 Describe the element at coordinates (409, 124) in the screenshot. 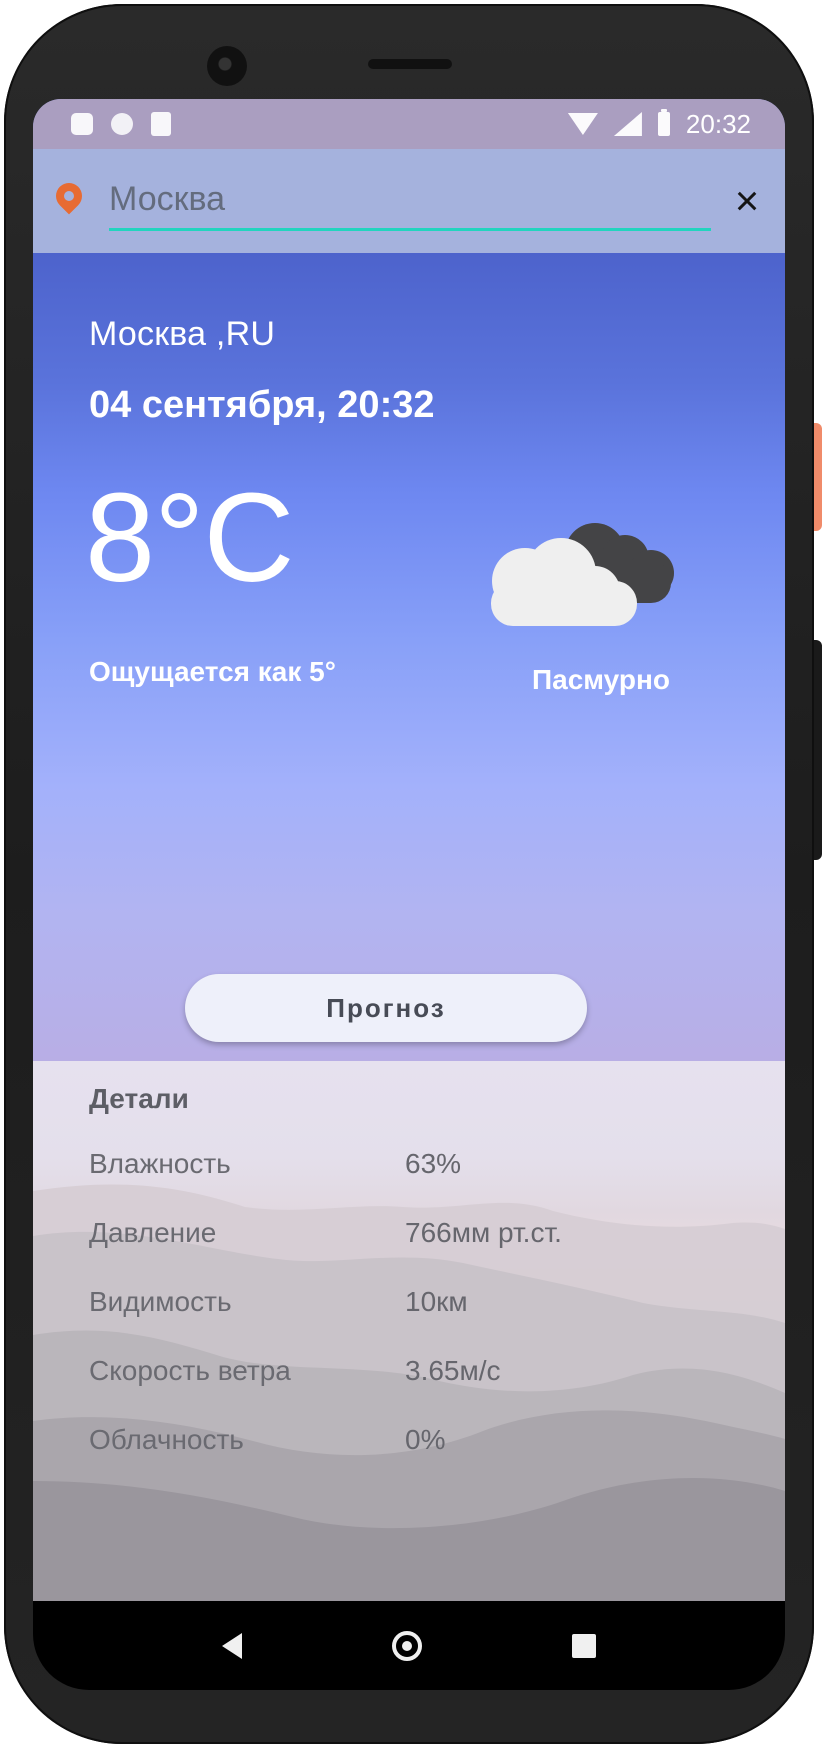

I see `status-bar: 20:32` at that location.